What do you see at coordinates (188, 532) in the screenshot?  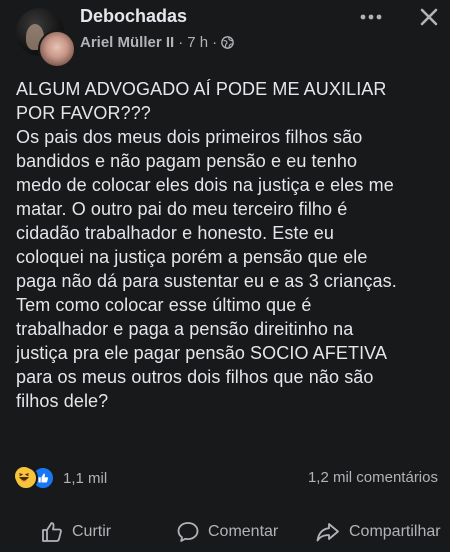 I see `comment-bubble-icon` at bounding box center [188, 532].